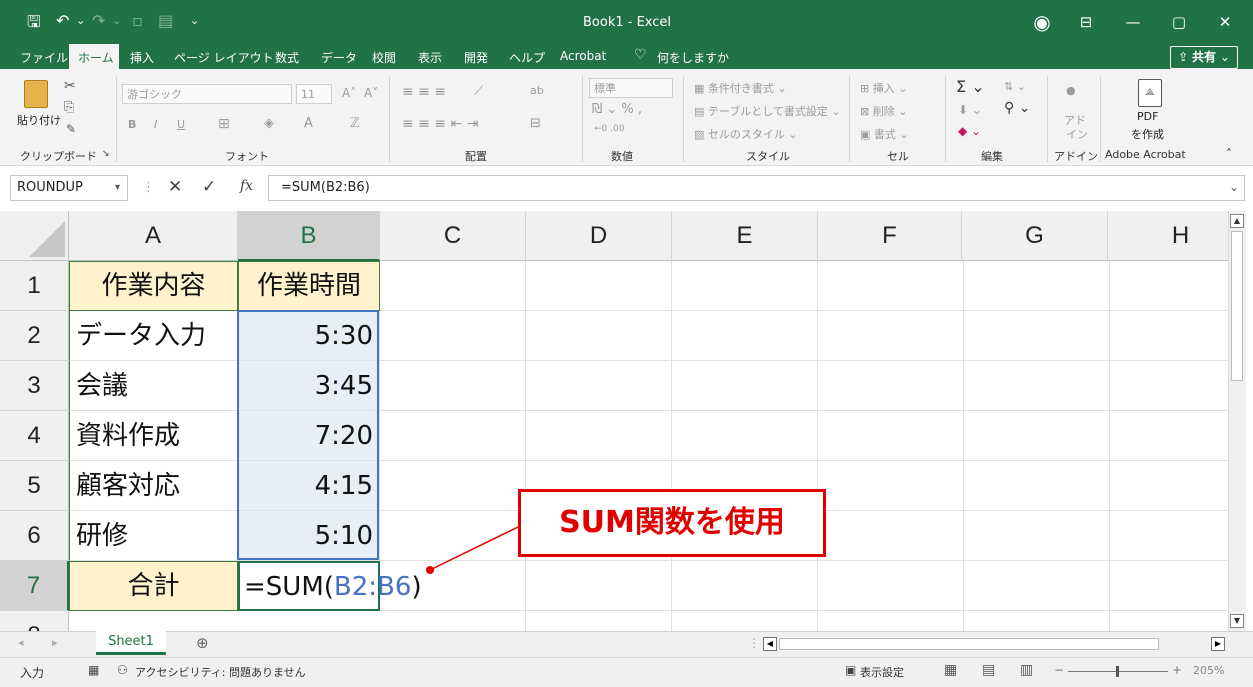 This screenshot has width=1253, height=687. What do you see at coordinates (988, 670) in the screenshot?
I see `page-layout-view-icon: ▤` at bounding box center [988, 670].